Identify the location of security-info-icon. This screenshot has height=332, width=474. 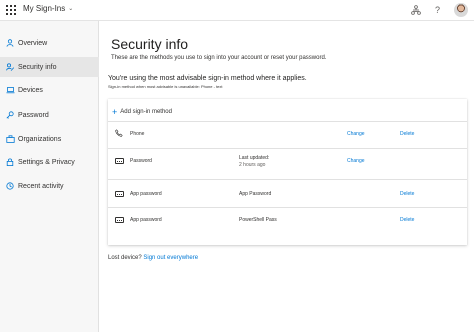
(10, 67).